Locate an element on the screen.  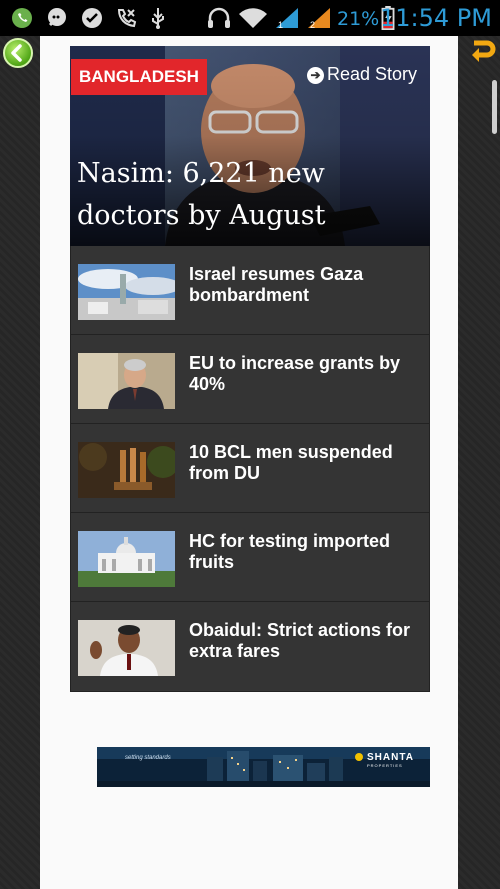
scrollbar is located at coordinates (494, 107).